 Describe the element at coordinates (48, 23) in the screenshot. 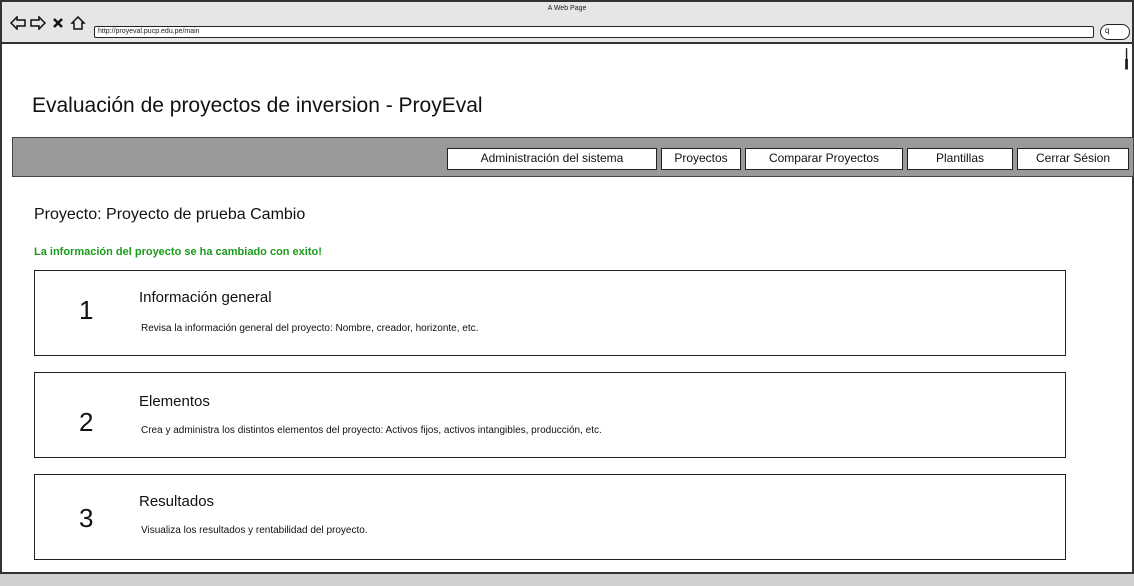

I see `browser-nav-buttons` at that location.